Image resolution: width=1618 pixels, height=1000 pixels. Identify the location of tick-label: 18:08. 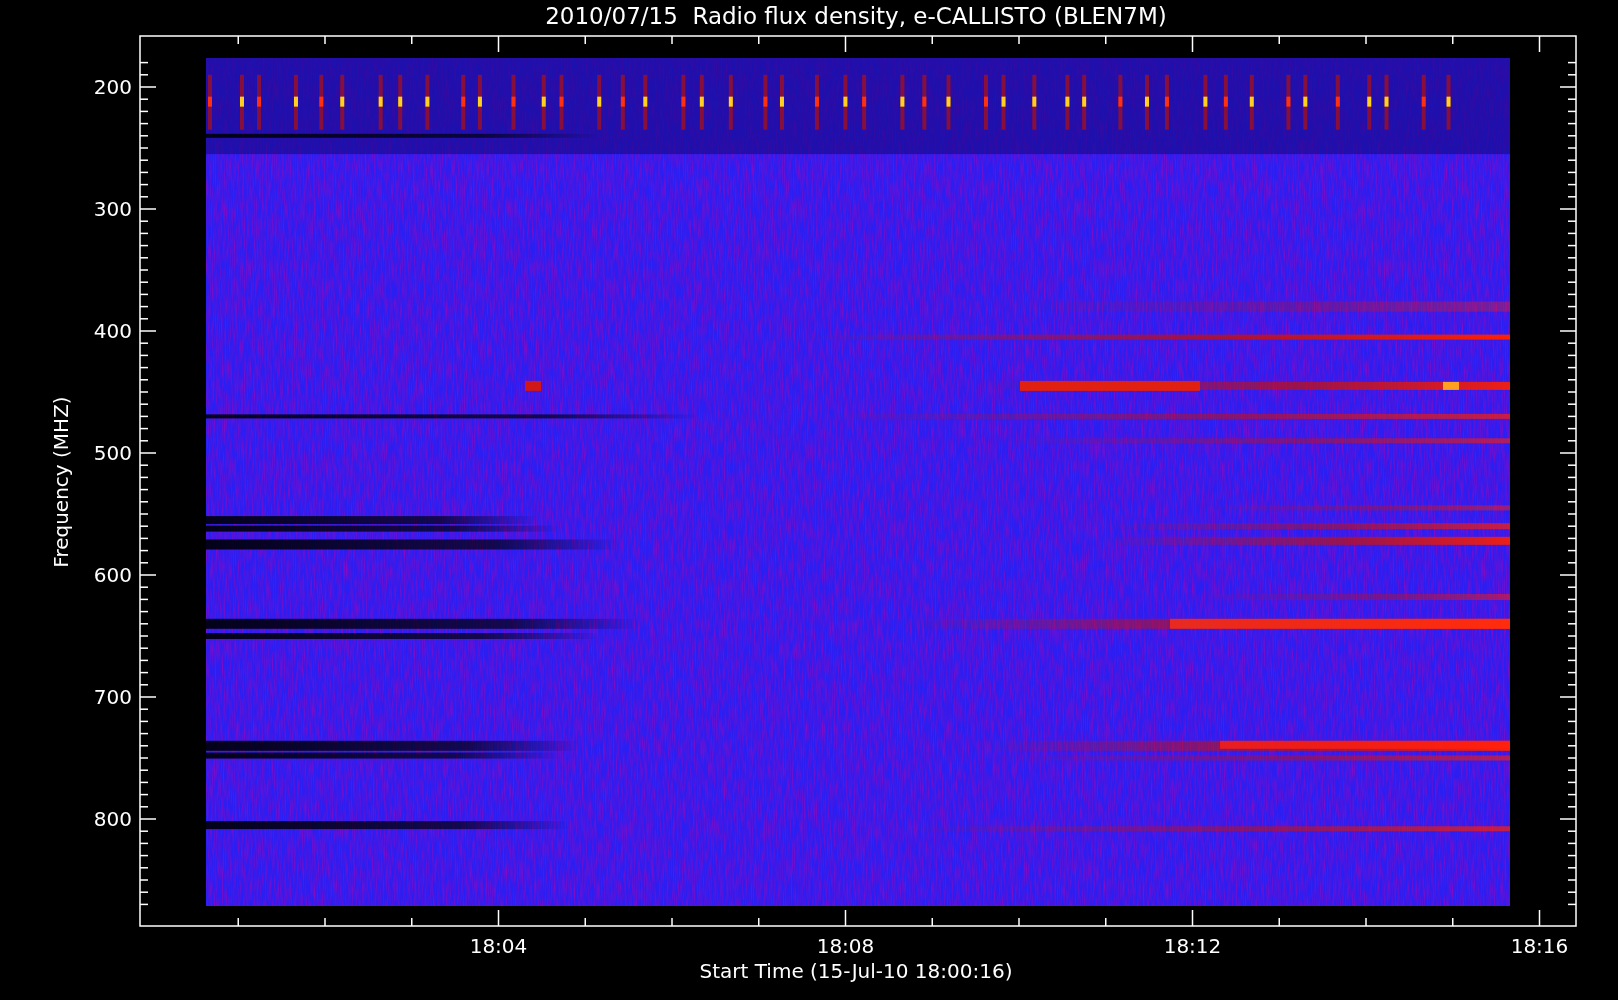
(845, 946).